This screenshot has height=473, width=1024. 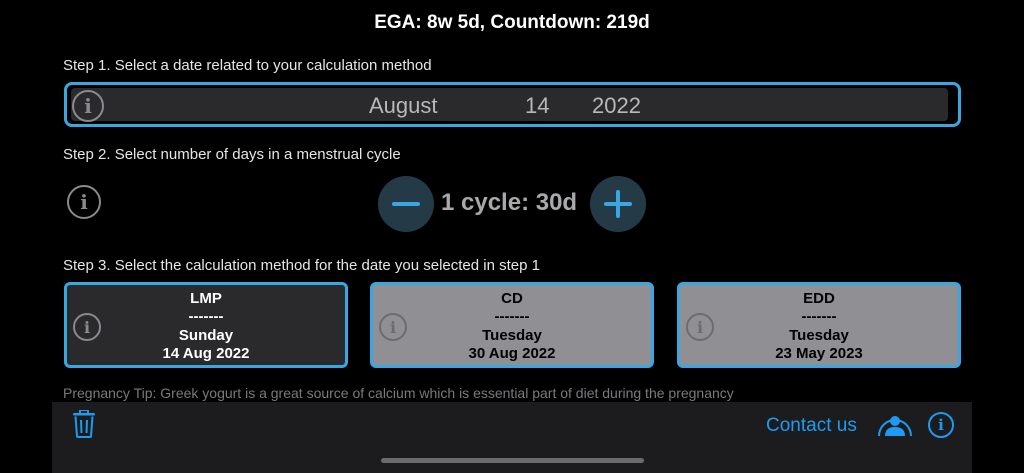 I want to click on decrease-cycle-button, so click(x=406, y=204).